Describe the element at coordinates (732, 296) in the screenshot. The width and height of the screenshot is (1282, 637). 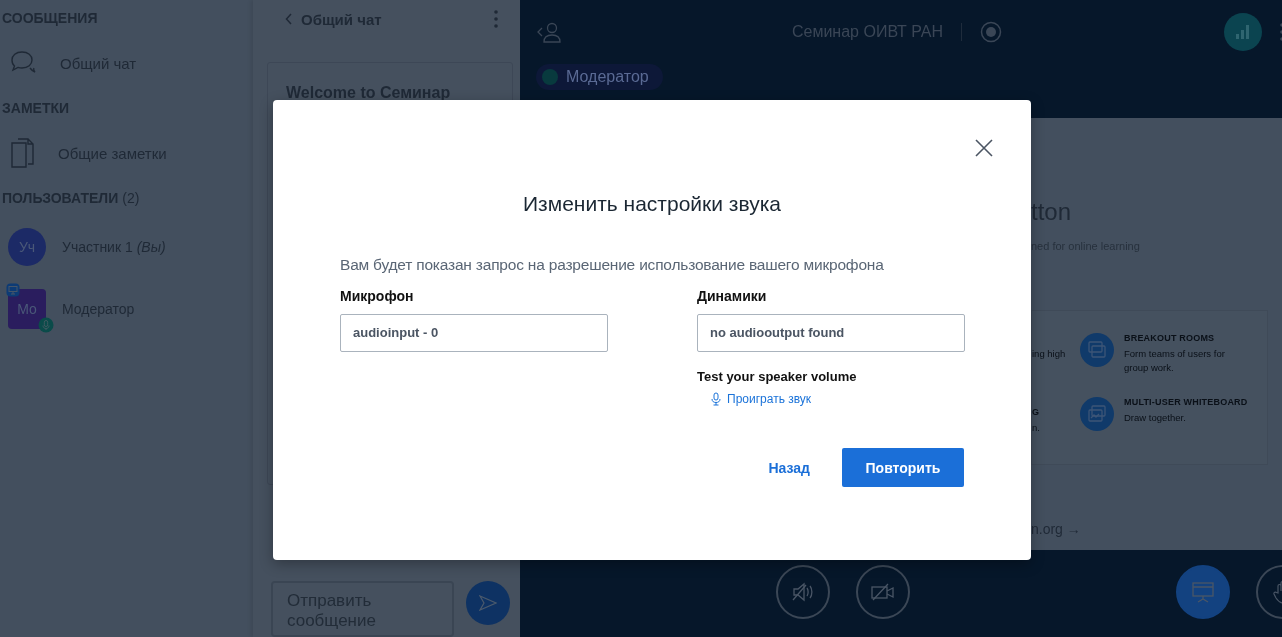
I see `field-label: Динамики` at that location.